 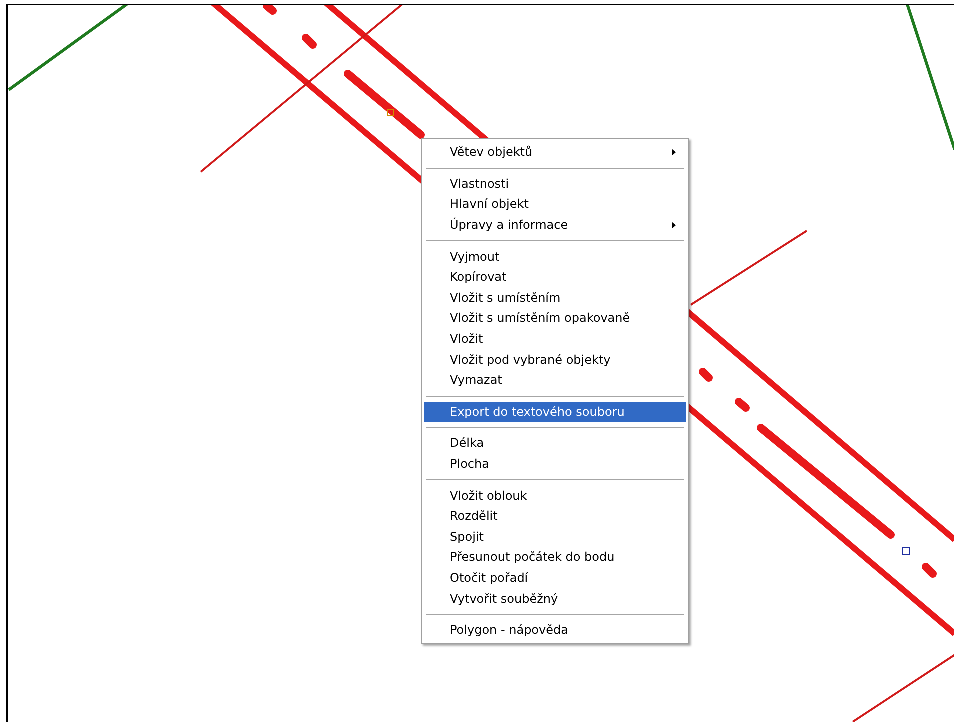 I want to click on menu-item: Kopírovat, so click(x=555, y=277).